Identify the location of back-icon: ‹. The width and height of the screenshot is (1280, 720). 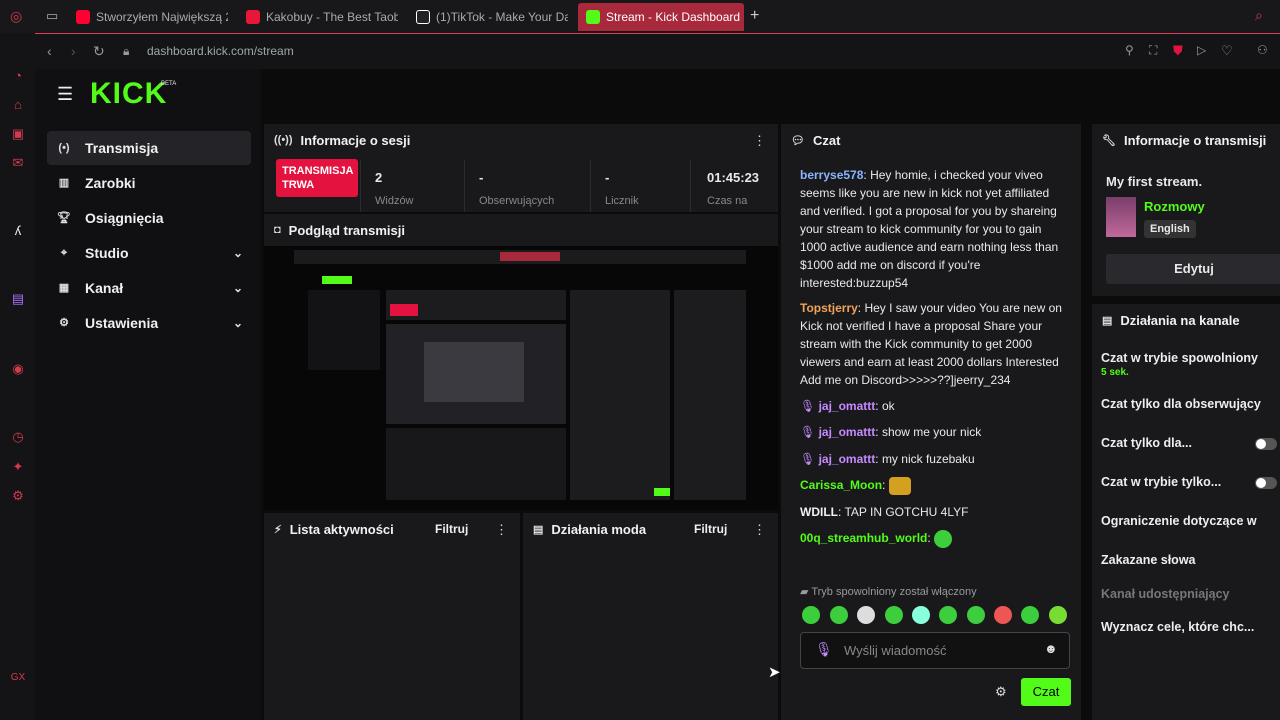
(49, 51).